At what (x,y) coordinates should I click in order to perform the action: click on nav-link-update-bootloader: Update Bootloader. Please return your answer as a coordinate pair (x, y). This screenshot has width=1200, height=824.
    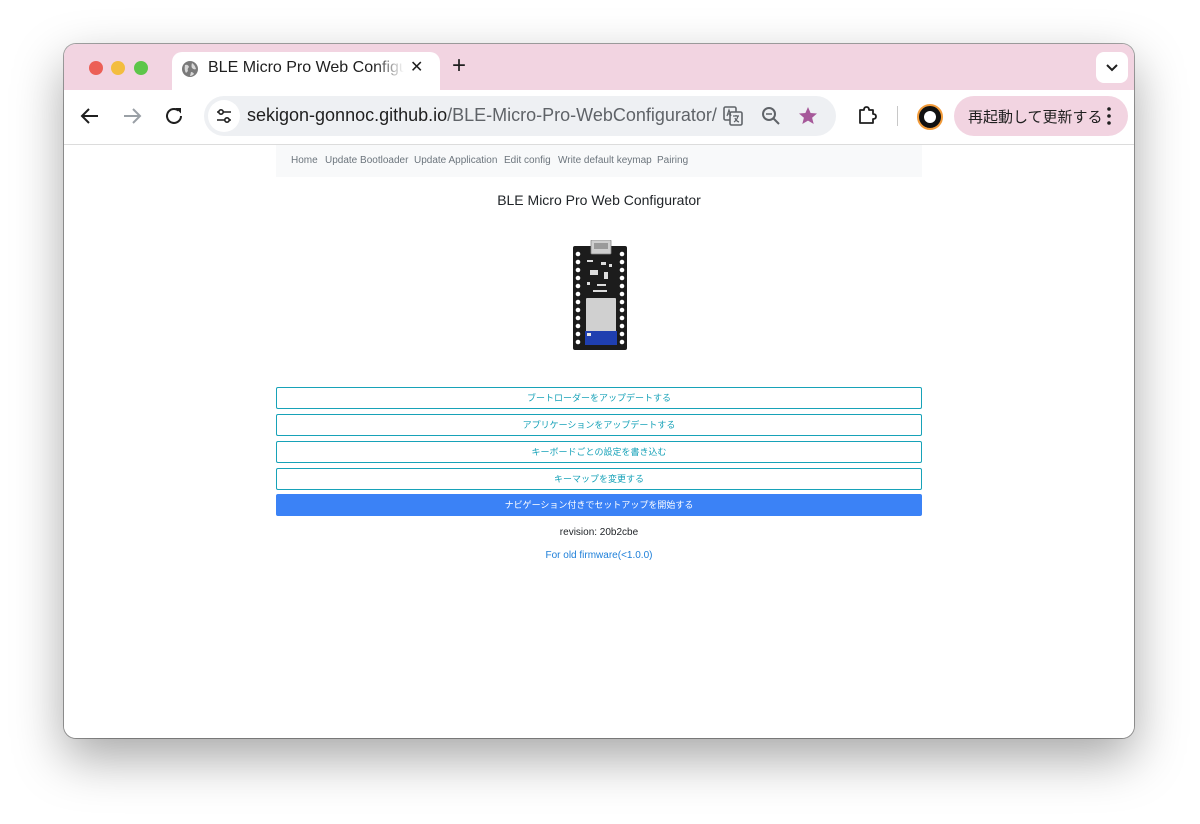
    Looking at the image, I should click on (366, 160).